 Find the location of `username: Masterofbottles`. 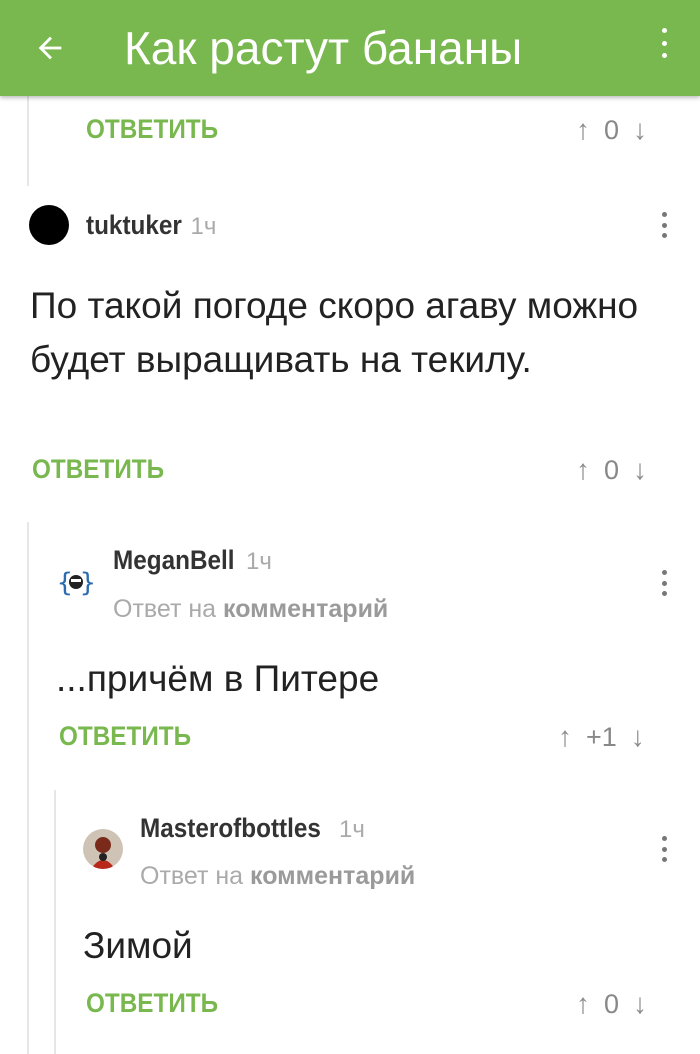

username: Masterofbottles is located at coordinates (230, 828).